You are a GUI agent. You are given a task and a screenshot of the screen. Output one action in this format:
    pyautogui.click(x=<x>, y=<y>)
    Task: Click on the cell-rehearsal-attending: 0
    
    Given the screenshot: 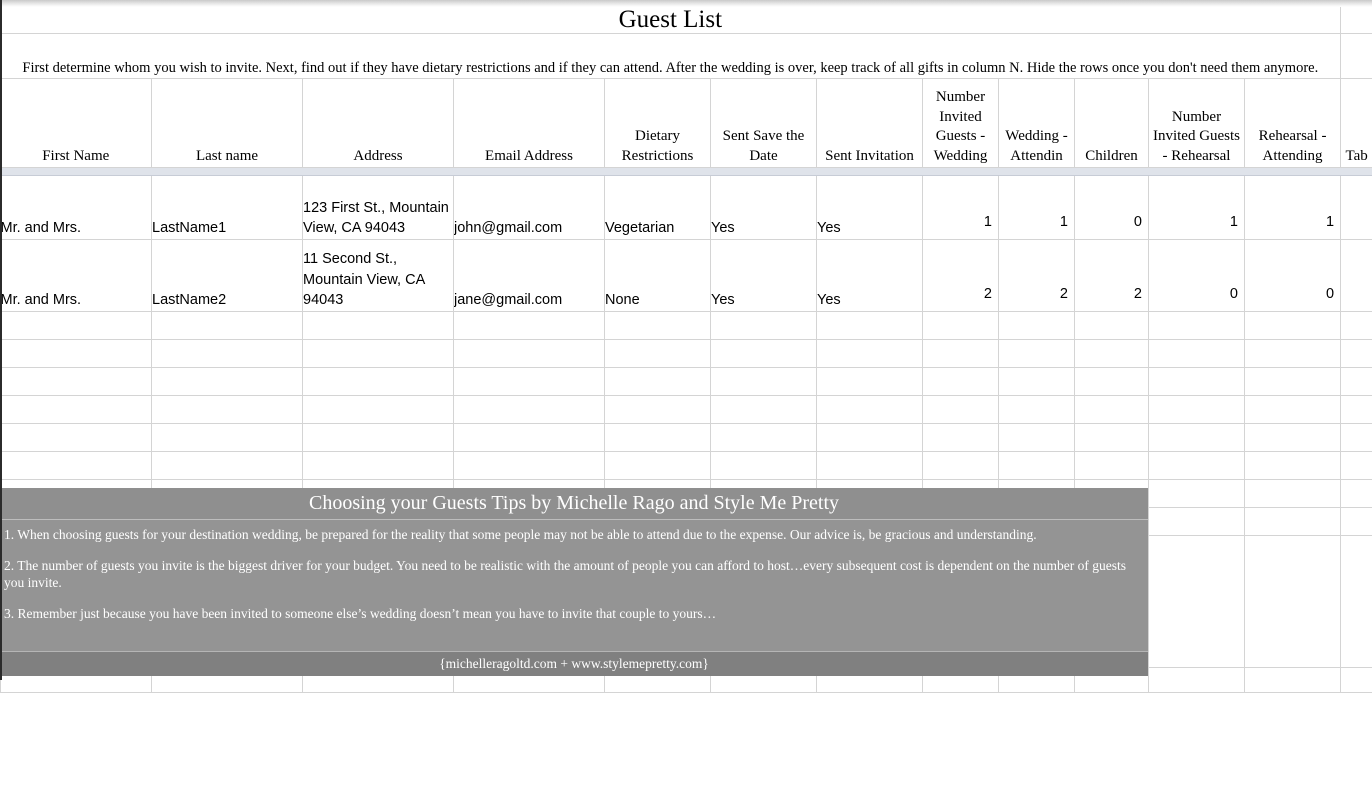 What is the action you would take?
    pyautogui.click(x=1292, y=275)
    